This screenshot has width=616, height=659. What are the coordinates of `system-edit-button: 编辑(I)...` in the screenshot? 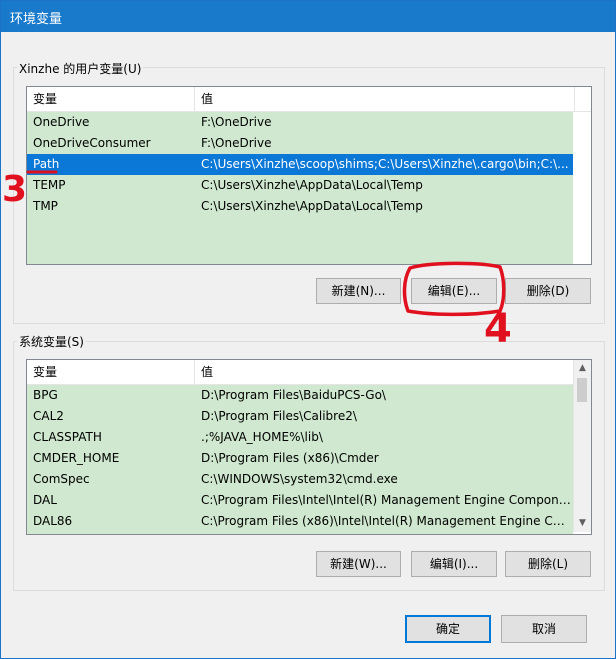 It's located at (454, 564).